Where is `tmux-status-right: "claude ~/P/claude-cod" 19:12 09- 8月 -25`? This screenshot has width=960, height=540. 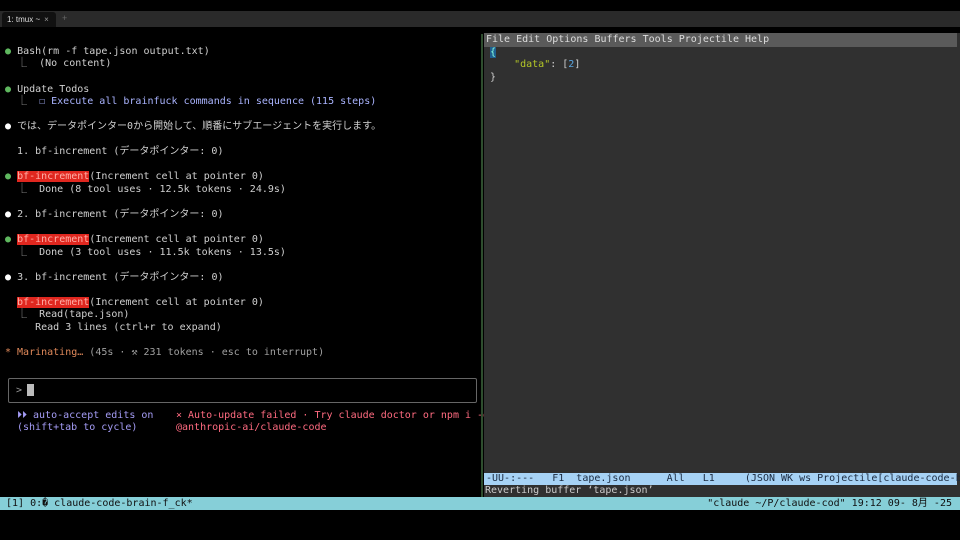 tmux-status-right: "claude ~/P/claude-cod" 19:12 09- 8月 -25 is located at coordinates (829, 503).